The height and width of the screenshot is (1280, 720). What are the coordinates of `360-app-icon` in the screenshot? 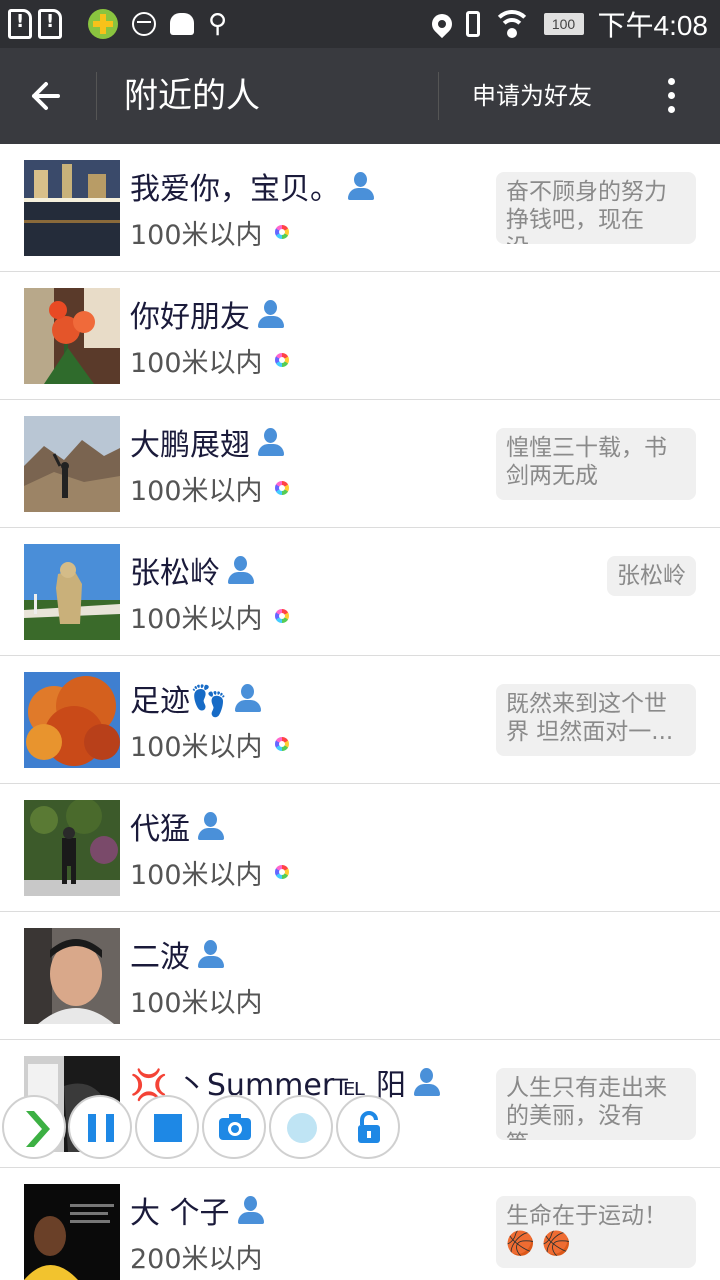 It's located at (103, 24).